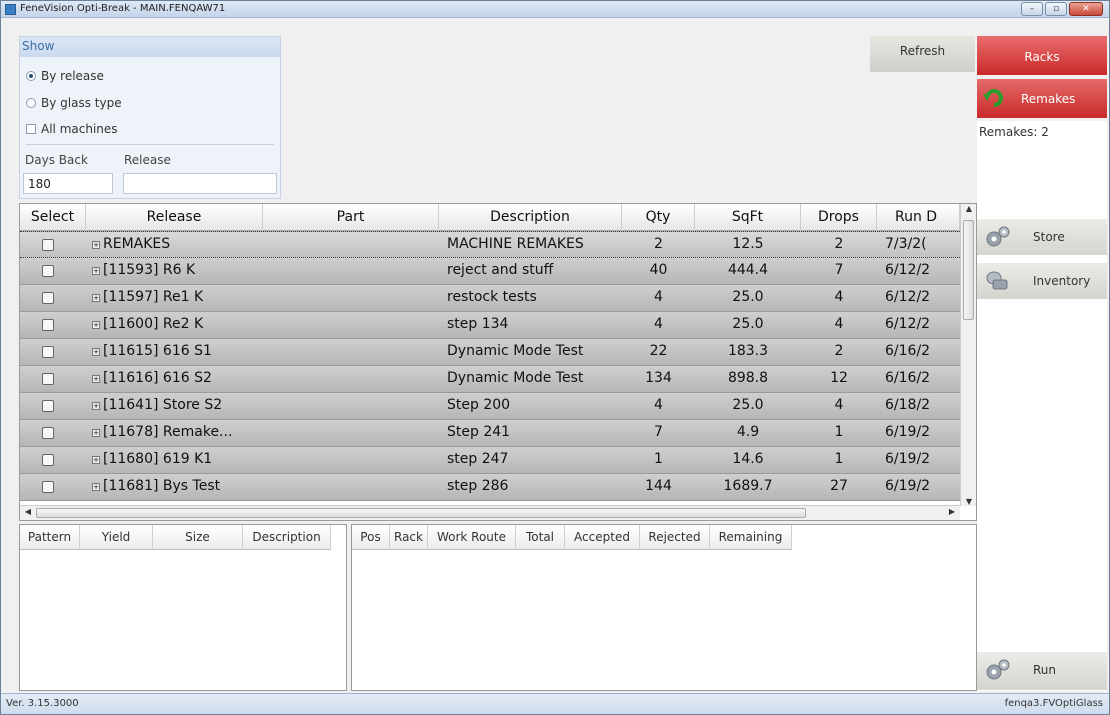 The width and height of the screenshot is (1110, 715). I want to click on drops-cell: 27, so click(839, 486).